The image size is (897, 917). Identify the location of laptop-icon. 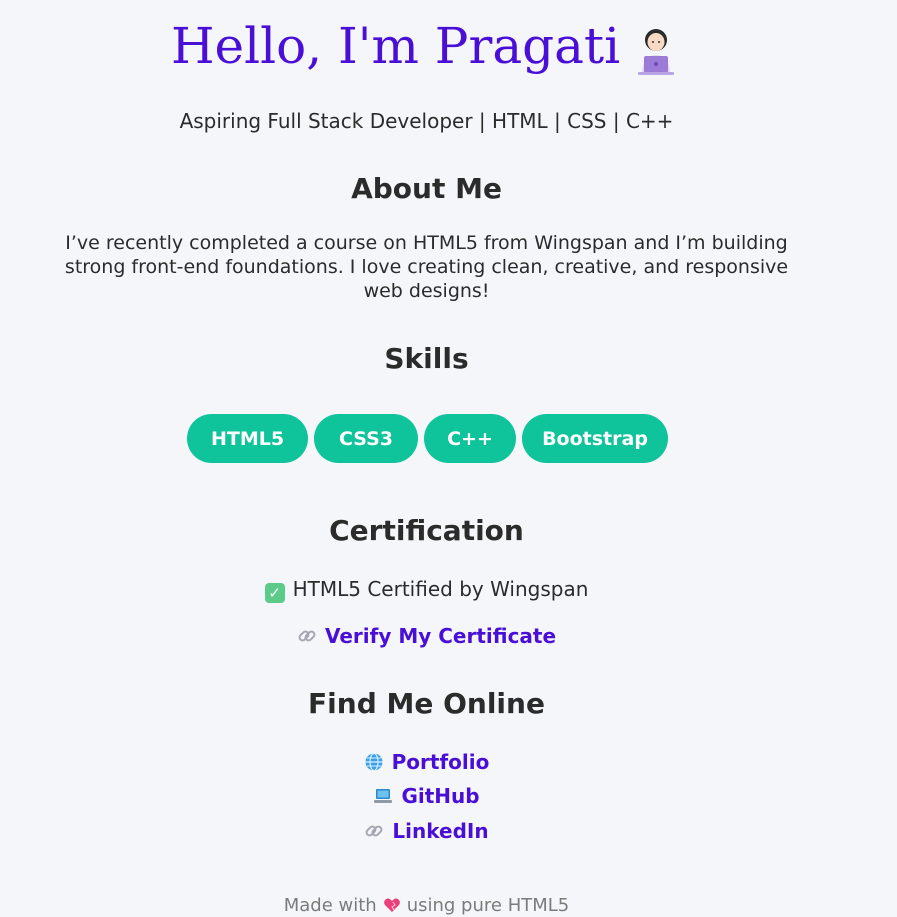
(383, 795).